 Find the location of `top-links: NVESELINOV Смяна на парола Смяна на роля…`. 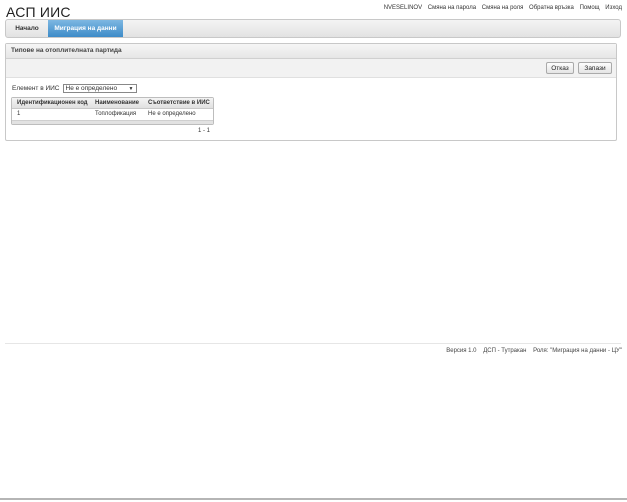

top-links: NVESELINOV Смяна на парола Смяна на роля… is located at coordinates (501, 8).